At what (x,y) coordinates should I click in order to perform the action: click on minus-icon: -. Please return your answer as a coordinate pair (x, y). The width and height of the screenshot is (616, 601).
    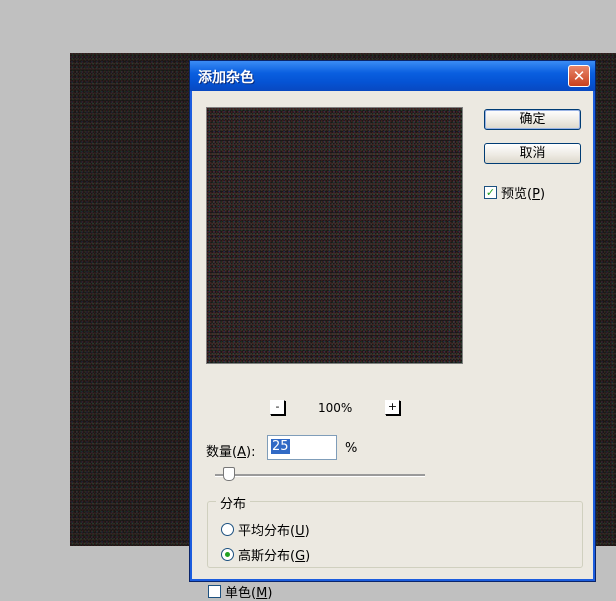
    Looking at the image, I should click on (277, 406).